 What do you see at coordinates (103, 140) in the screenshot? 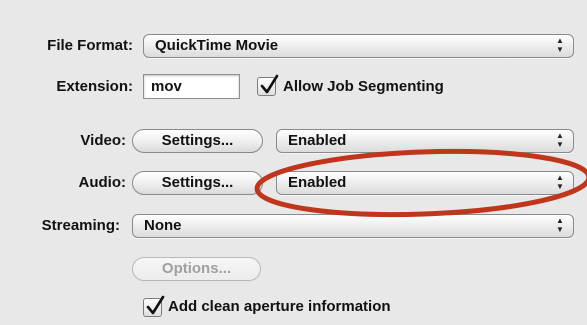
I see `video-label: Video:` at bounding box center [103, 140].